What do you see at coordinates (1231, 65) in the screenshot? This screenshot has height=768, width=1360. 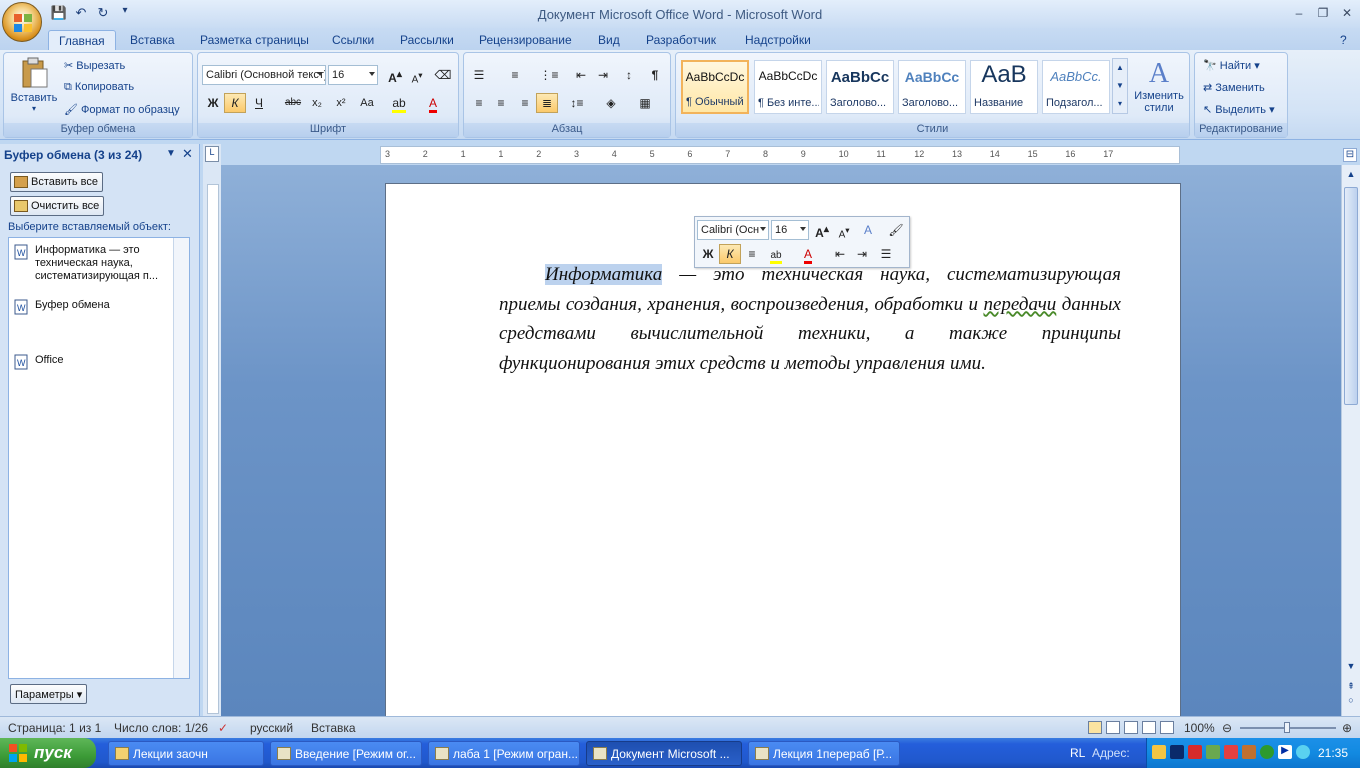 I see `find-button: 🔭 Найти ▾` at bounding box center [1231, 65].